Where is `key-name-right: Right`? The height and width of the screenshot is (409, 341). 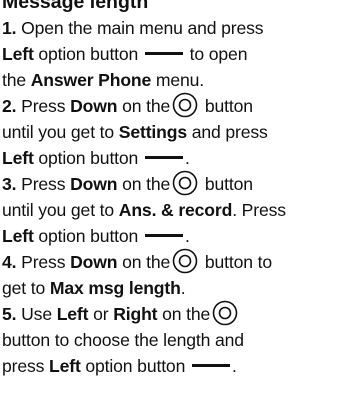 key-name-right: Right is located at coordinates (135, 314).